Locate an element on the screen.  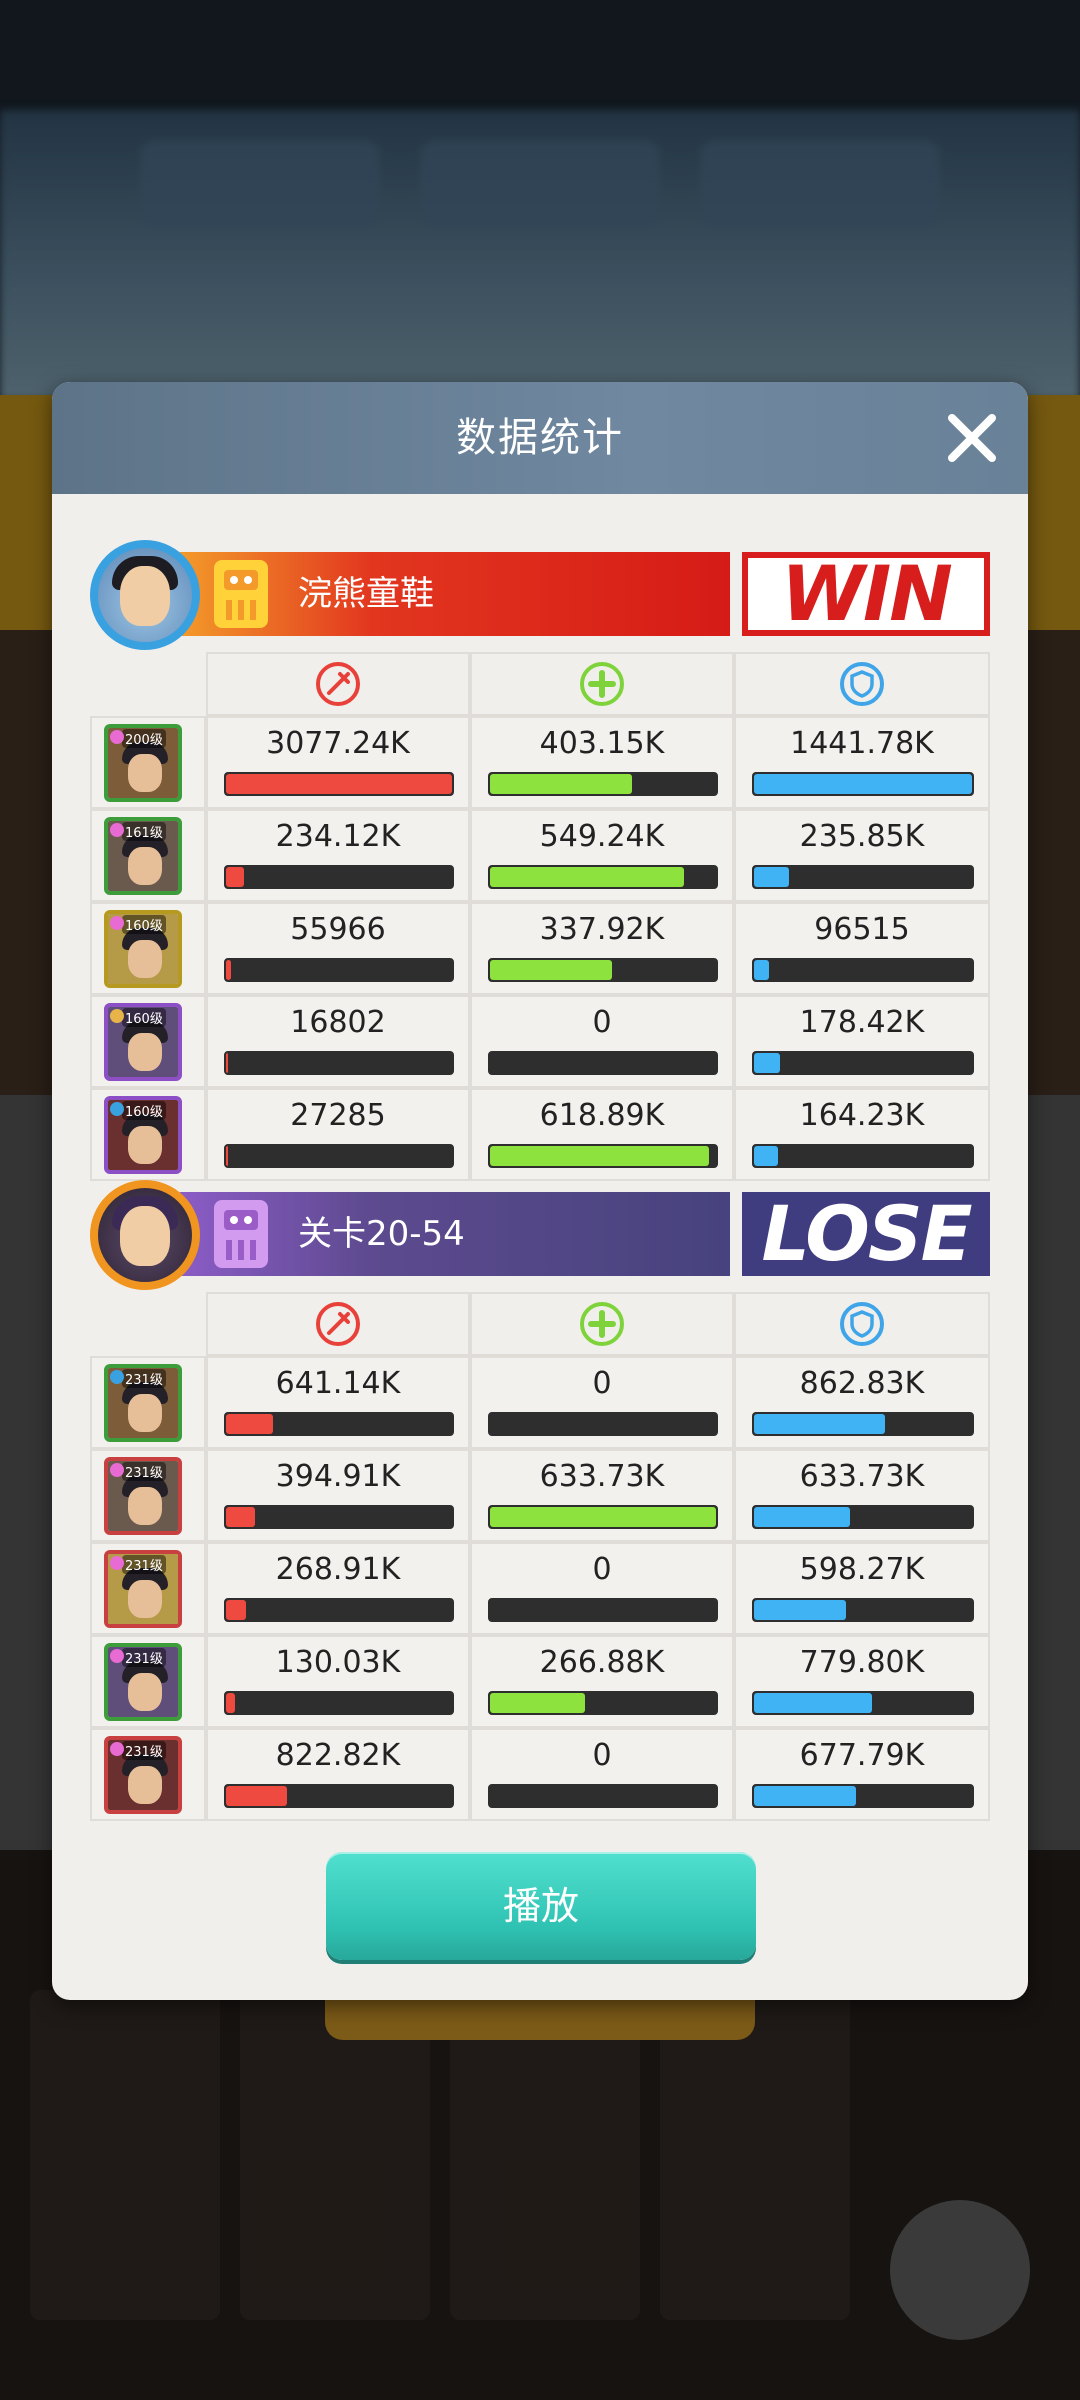
hero-portrait: 200级 is located at coordinates (143, 763).